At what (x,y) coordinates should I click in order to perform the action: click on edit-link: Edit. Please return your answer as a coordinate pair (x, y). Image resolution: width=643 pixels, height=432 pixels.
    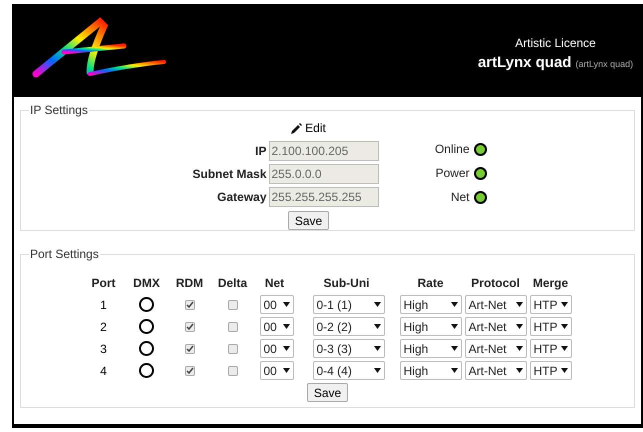
    Looking at the image, I should click on (308, 128).